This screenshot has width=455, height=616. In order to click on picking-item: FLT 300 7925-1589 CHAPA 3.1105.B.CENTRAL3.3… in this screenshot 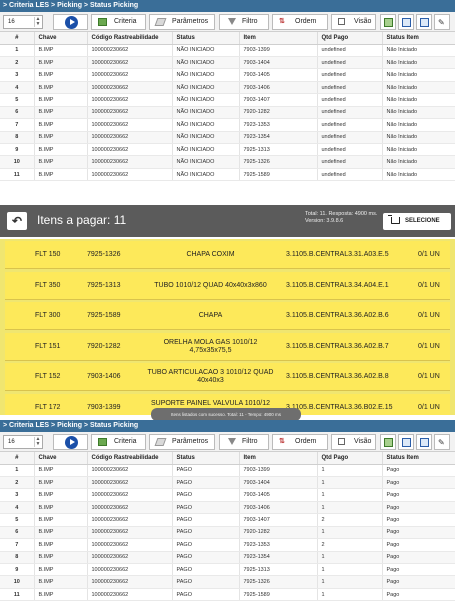, I will do `click(227, 316)`.